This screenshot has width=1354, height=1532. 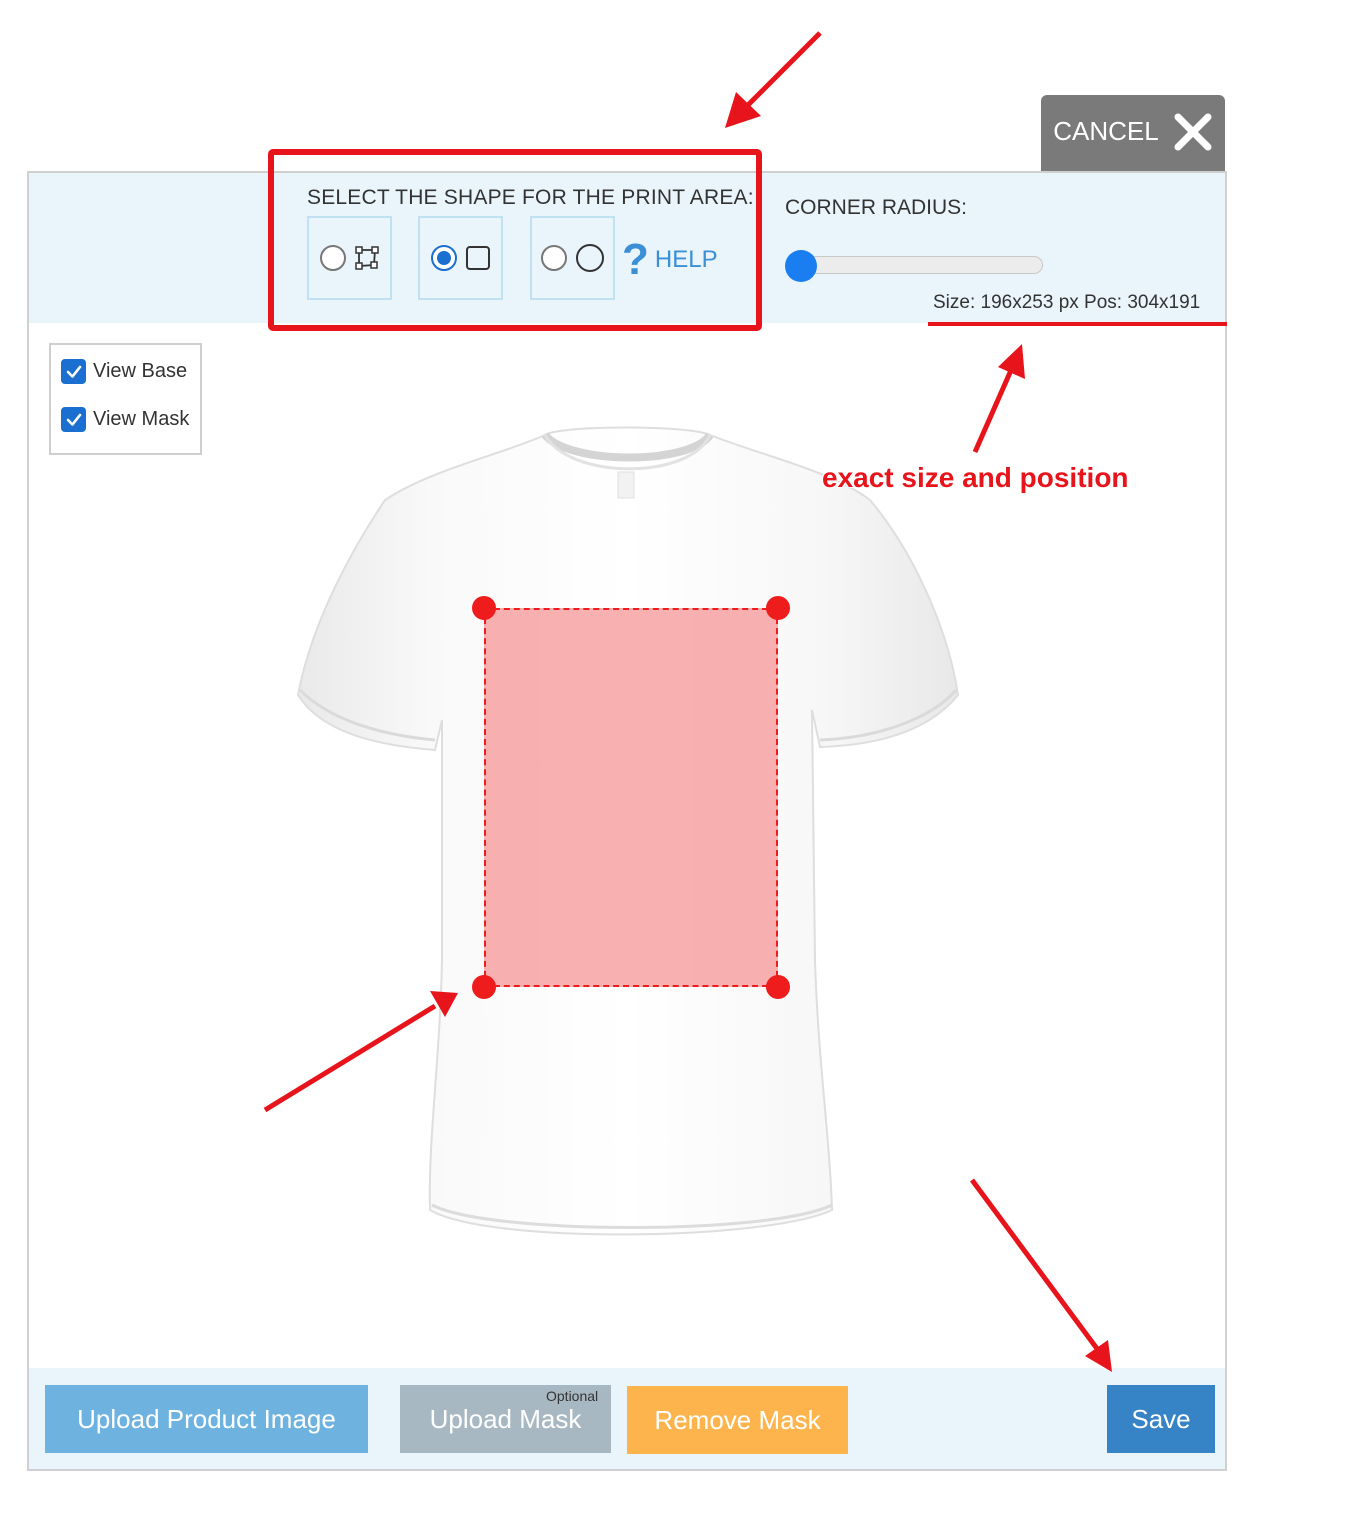 What do you see at coordinates (553, 258) in the screenshot?
I see `circle-radio` at bounding box center [553, 258].